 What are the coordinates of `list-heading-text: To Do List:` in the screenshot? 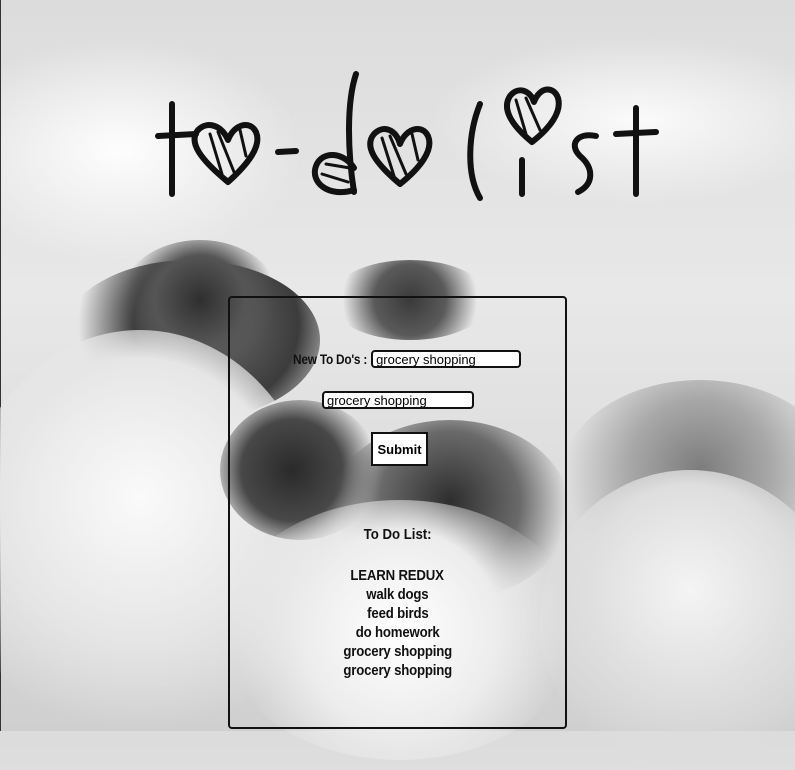 It's located at (397, 534).